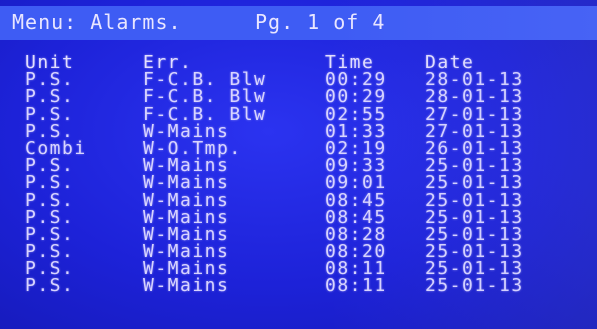 This screenshot has width=597, height=329. What do you see at coordinates (50, 286) in the screenshot?
I see `cell-unit: P.S.` at bounding box center [50, 286].